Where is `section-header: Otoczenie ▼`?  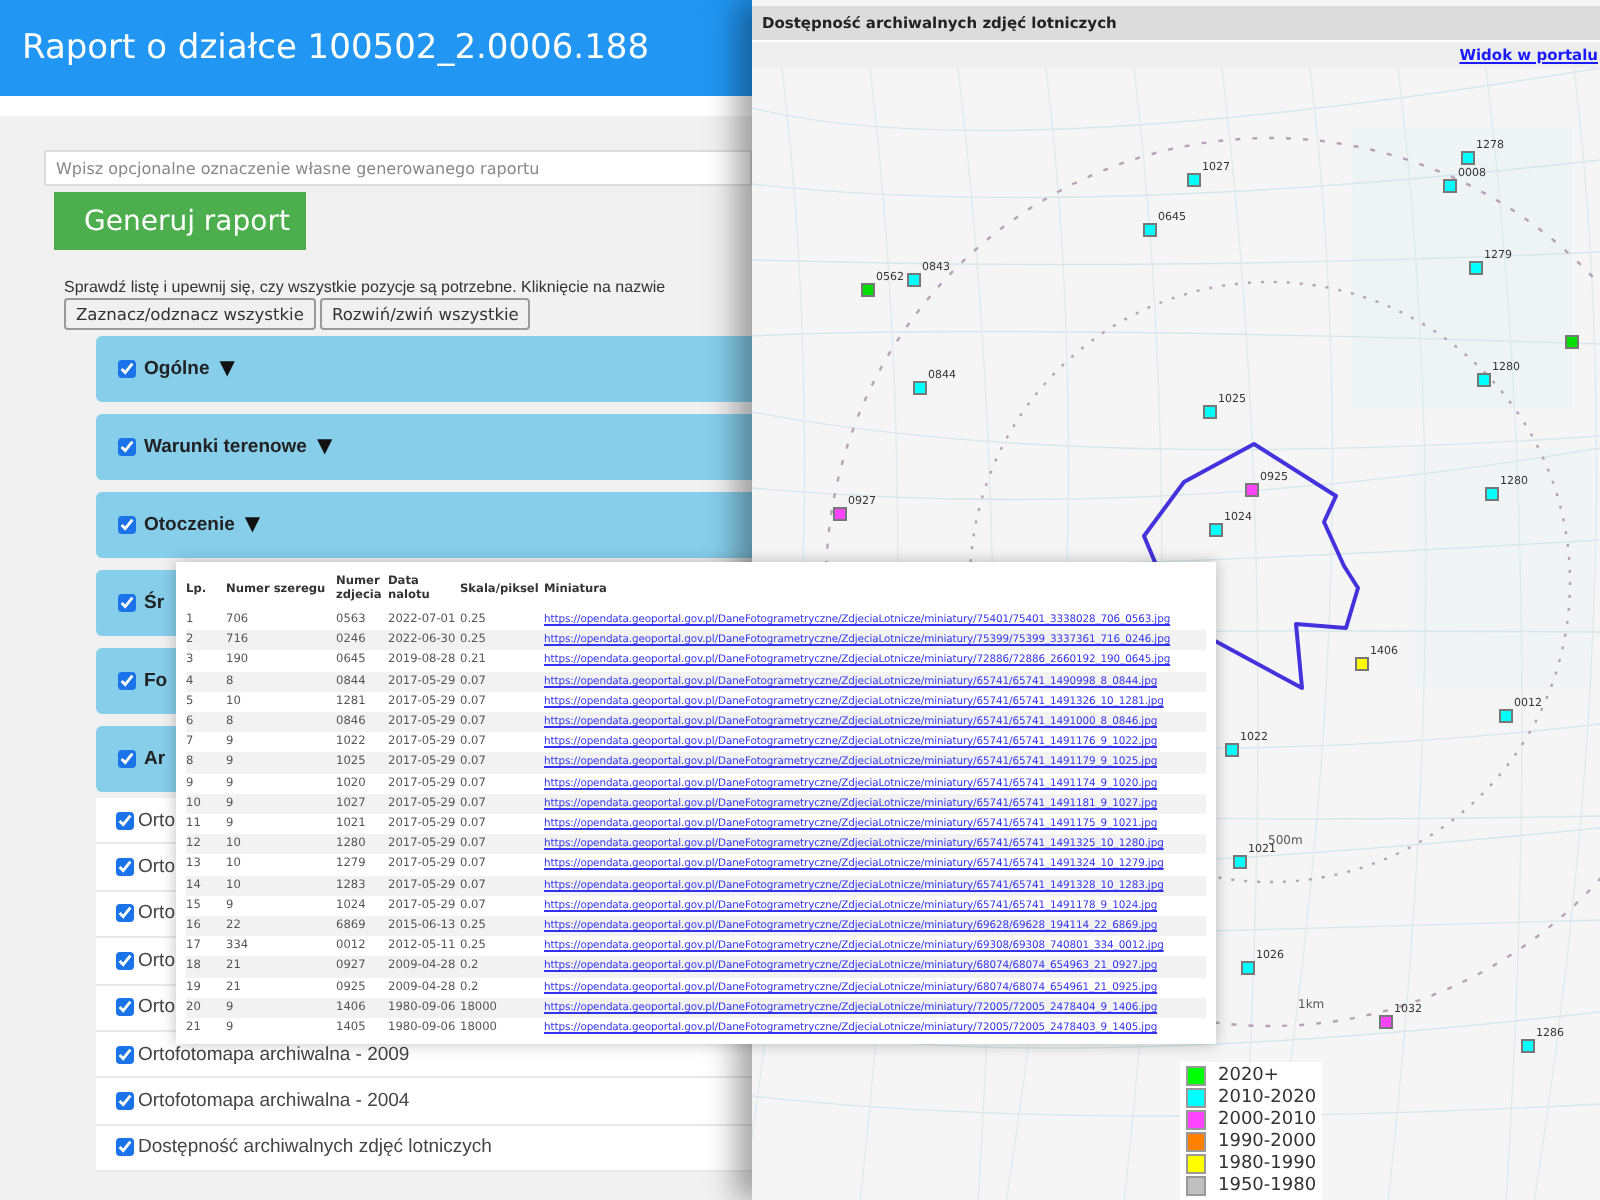
section-header: Otoczenie ▼ is located at coordinates (424, 525).